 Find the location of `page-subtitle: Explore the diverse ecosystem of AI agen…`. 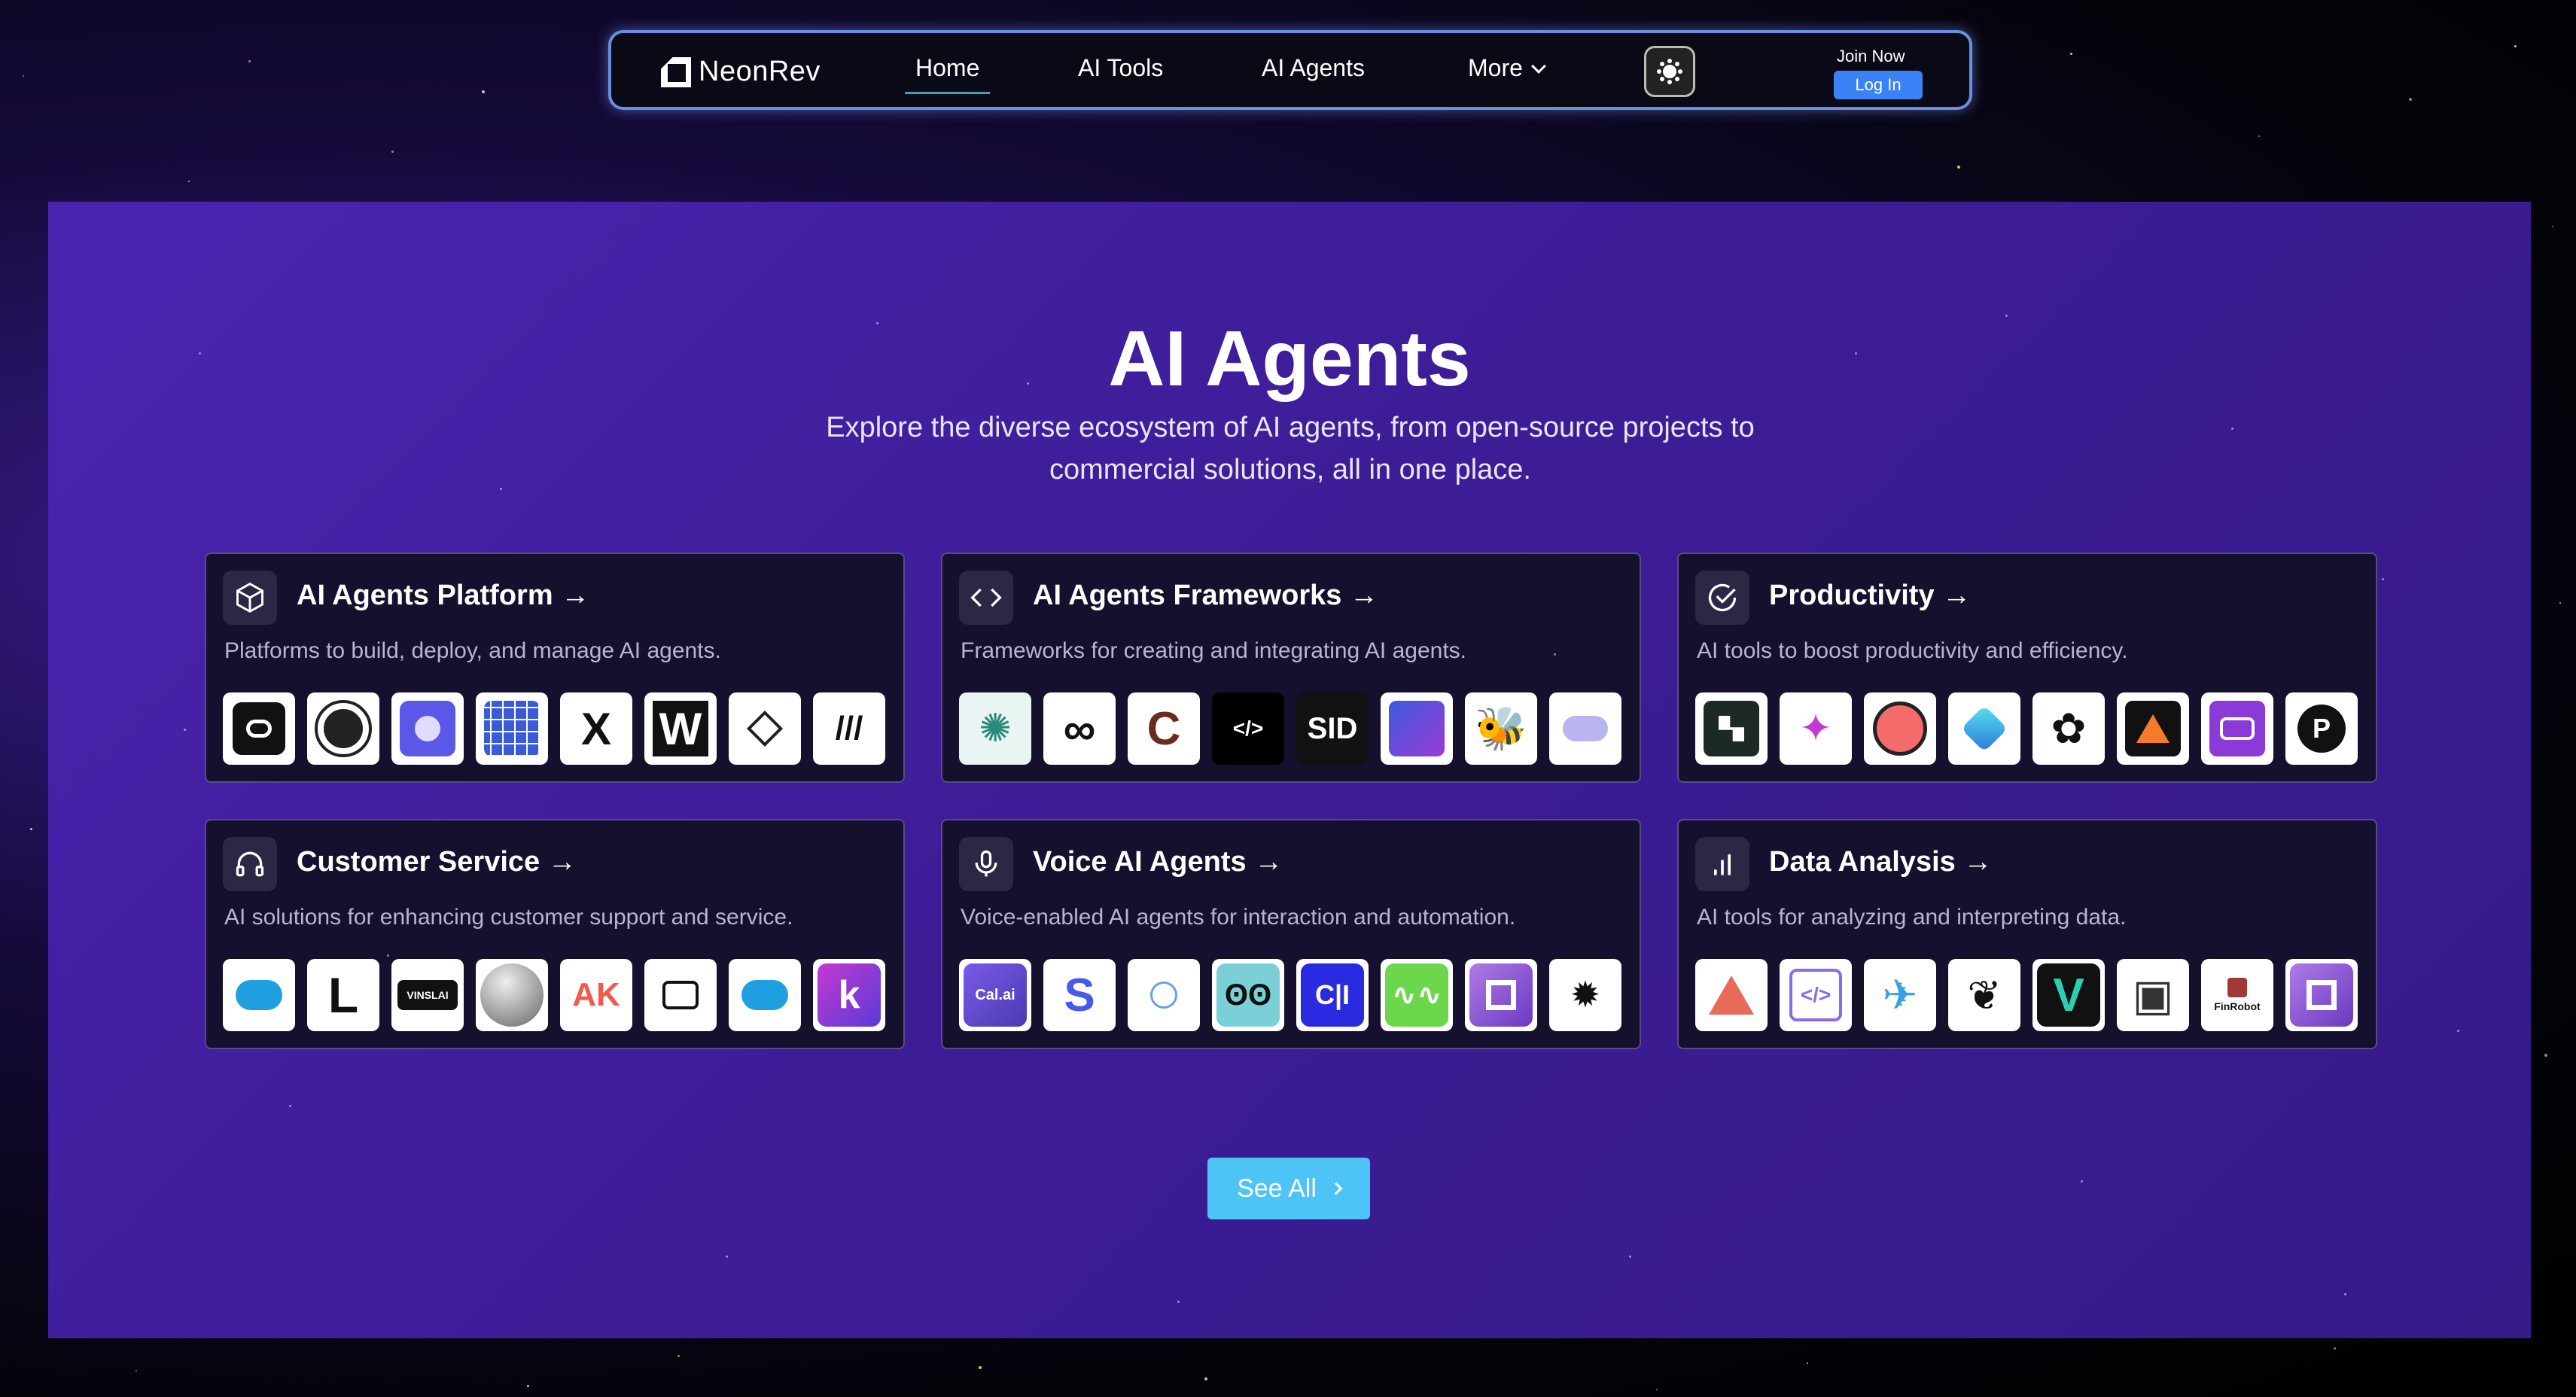

page-subtitle: Explore the diverse ecosystem of AI agen… is located at coordinates (1291, 448).